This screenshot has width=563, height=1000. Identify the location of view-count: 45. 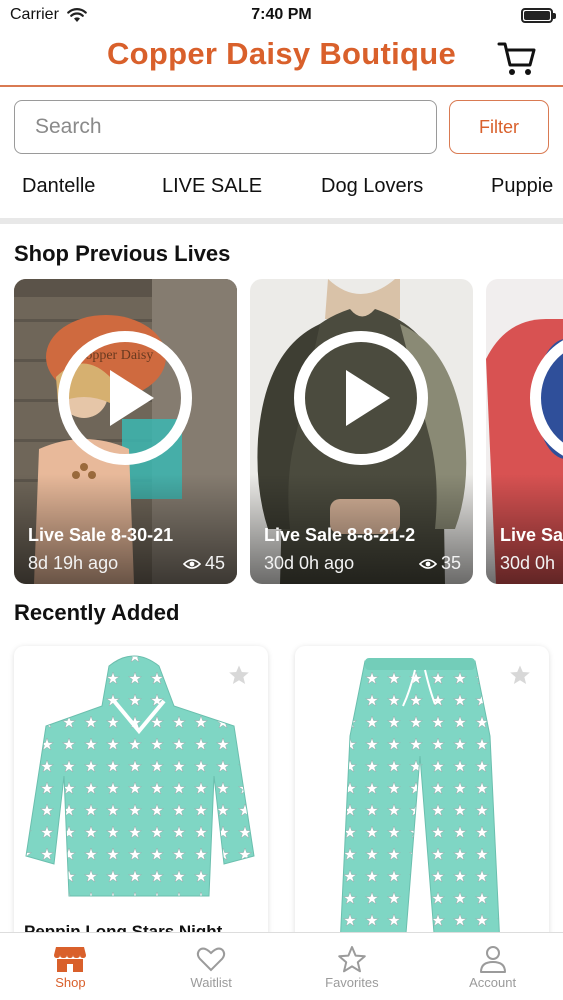
(214, 563).